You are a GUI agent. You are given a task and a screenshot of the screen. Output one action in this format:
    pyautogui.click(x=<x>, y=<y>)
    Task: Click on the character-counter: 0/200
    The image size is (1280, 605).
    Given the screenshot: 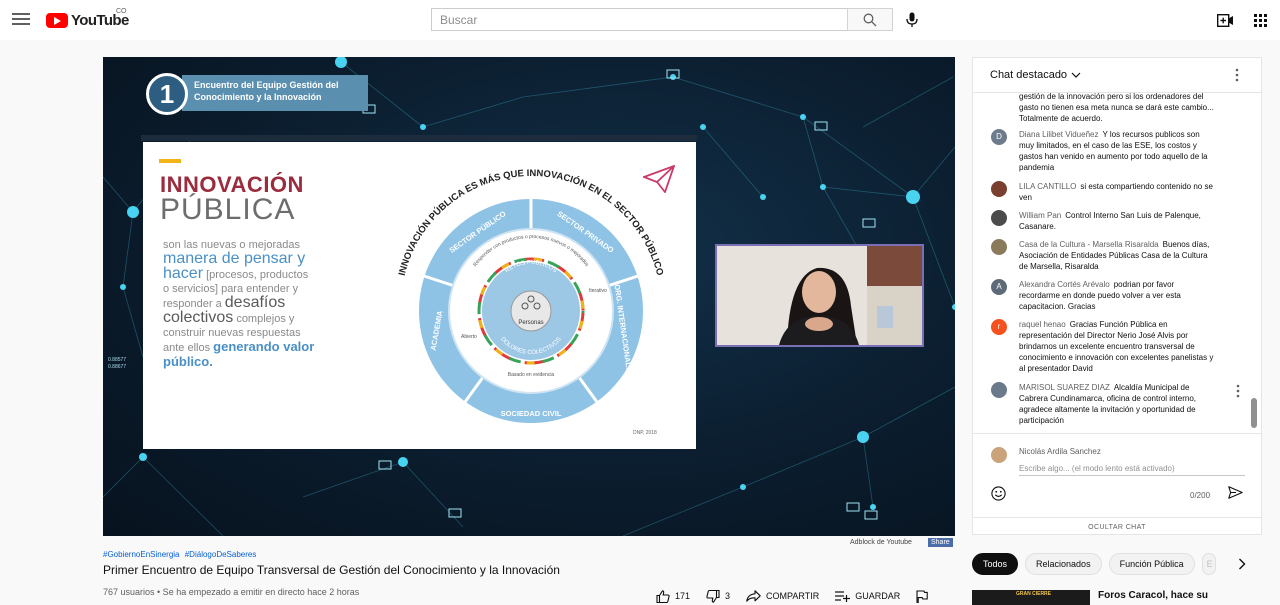 What is the action you would take?
    pyautogui.click(x=1200, y=495)
    